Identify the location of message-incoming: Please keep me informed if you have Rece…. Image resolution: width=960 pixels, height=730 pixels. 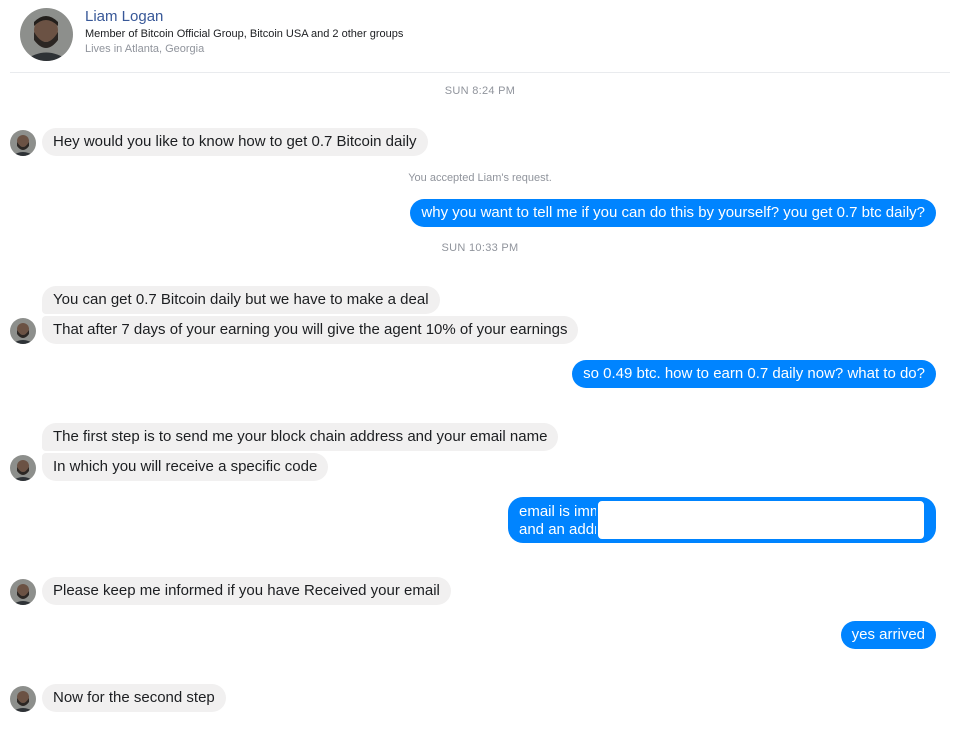
(246, 591).